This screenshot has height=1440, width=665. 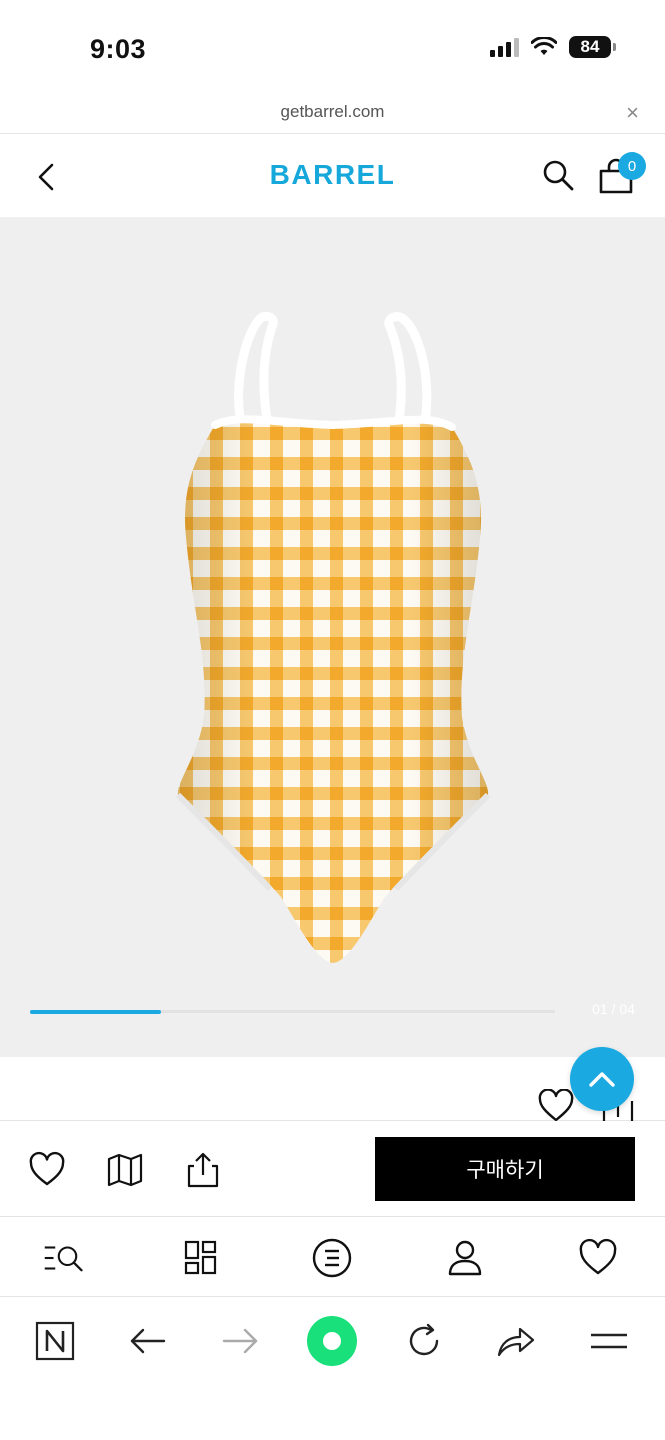 What do you see at coordinates (332, 1341) in the screenshot?
I see `naver-green-dot-button` at bounding box center [332, 1341].